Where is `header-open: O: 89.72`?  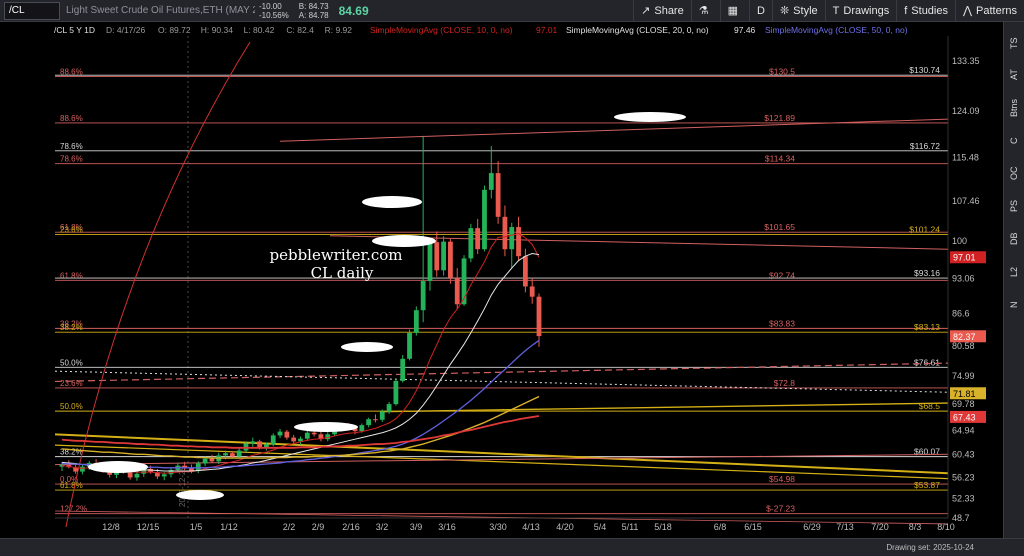
header-open: O: 89.72 is located at coordinates (174, 30).